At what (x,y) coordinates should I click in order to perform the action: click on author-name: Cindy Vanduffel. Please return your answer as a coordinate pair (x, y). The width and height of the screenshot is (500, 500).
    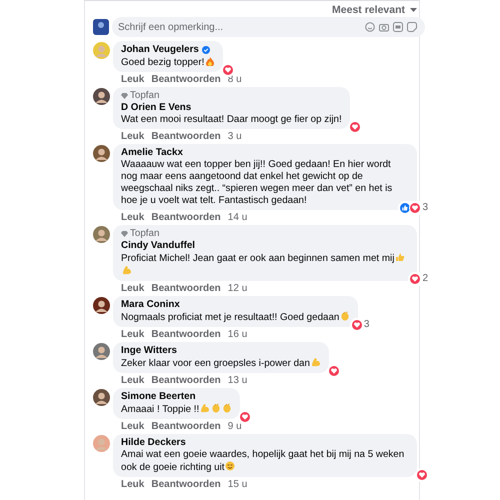
    Looking at the image, I should click on (158, 246).